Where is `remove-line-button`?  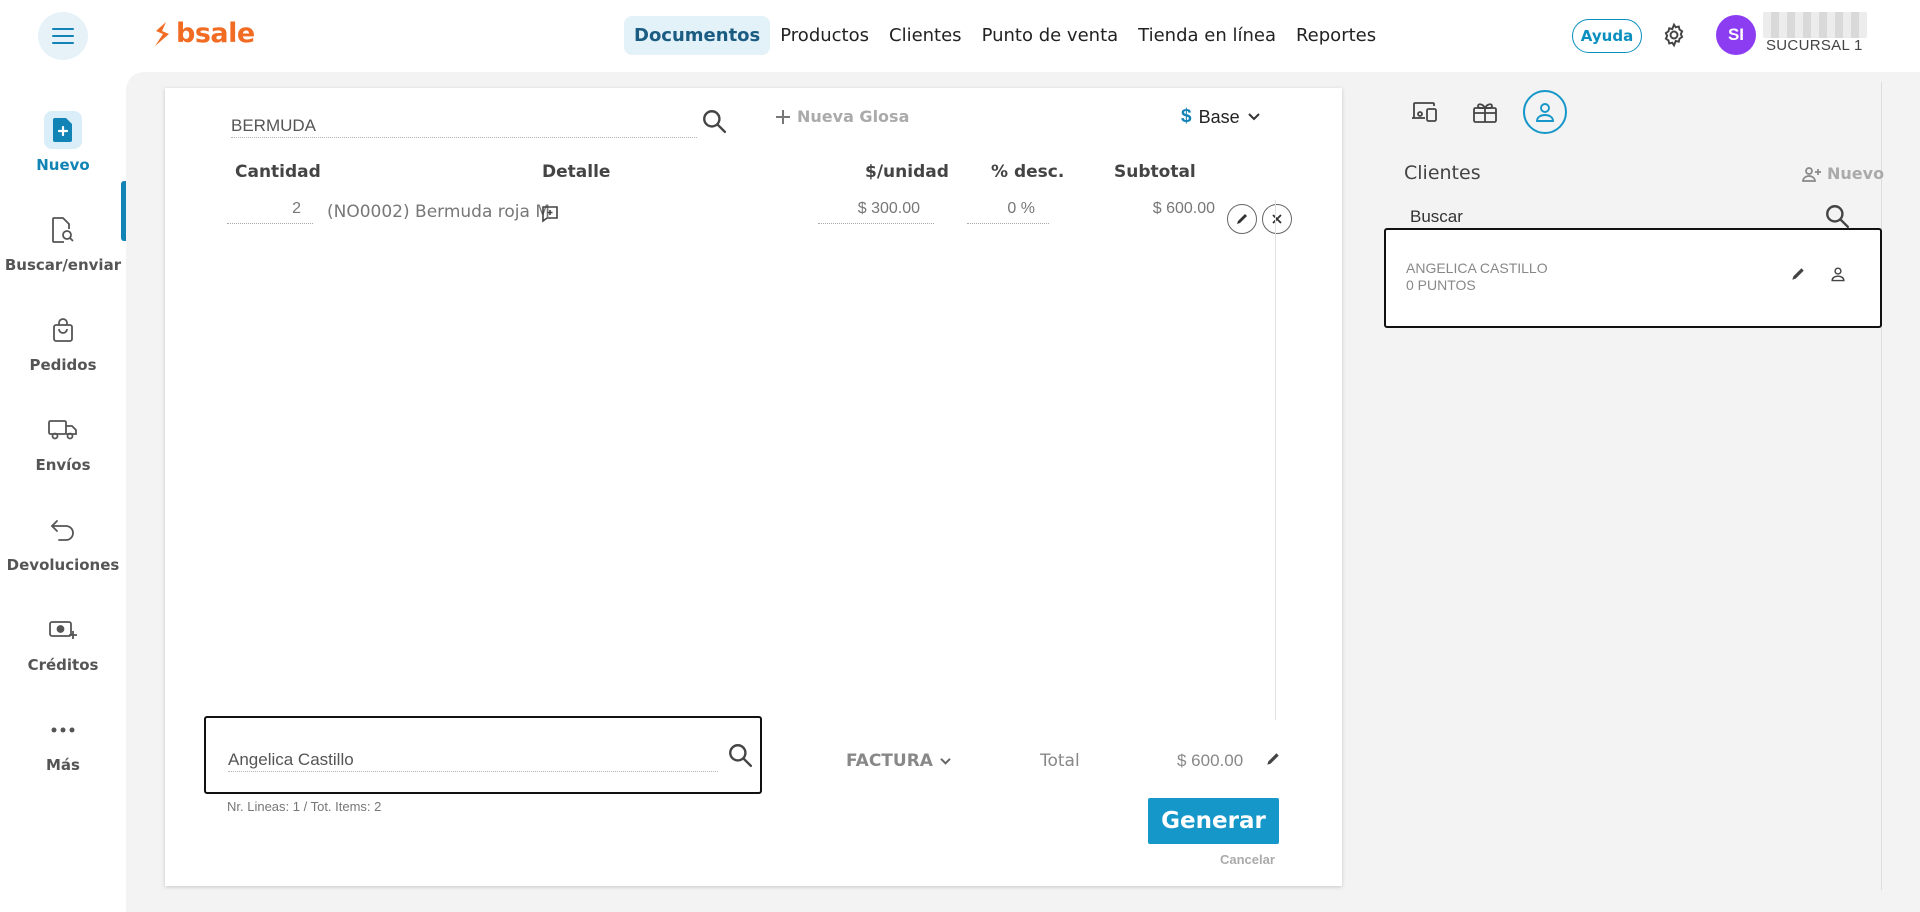 remove-line-button is located at coordinates (1277, 219).